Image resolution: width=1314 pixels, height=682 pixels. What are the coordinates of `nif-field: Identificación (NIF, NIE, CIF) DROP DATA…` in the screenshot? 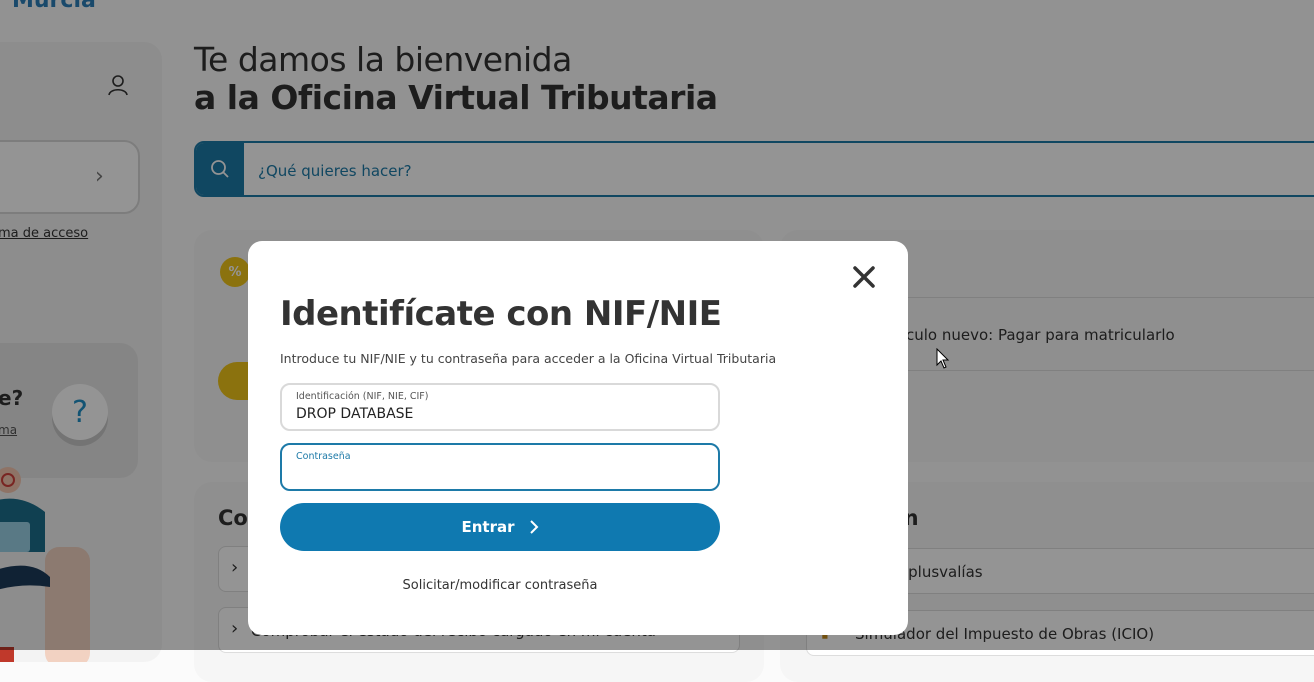 It's located at (500, 407).